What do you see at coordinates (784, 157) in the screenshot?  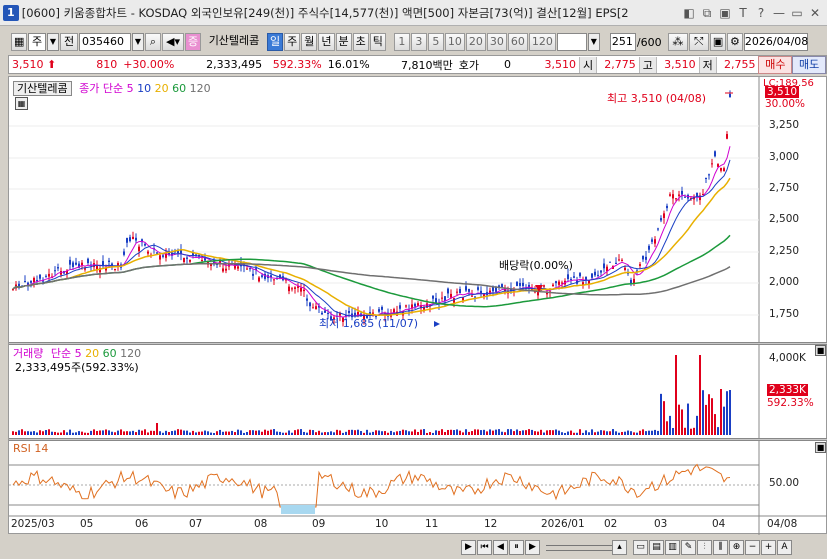 I see `y-tick-3000: 3,000` at bounding box center [784, 157].